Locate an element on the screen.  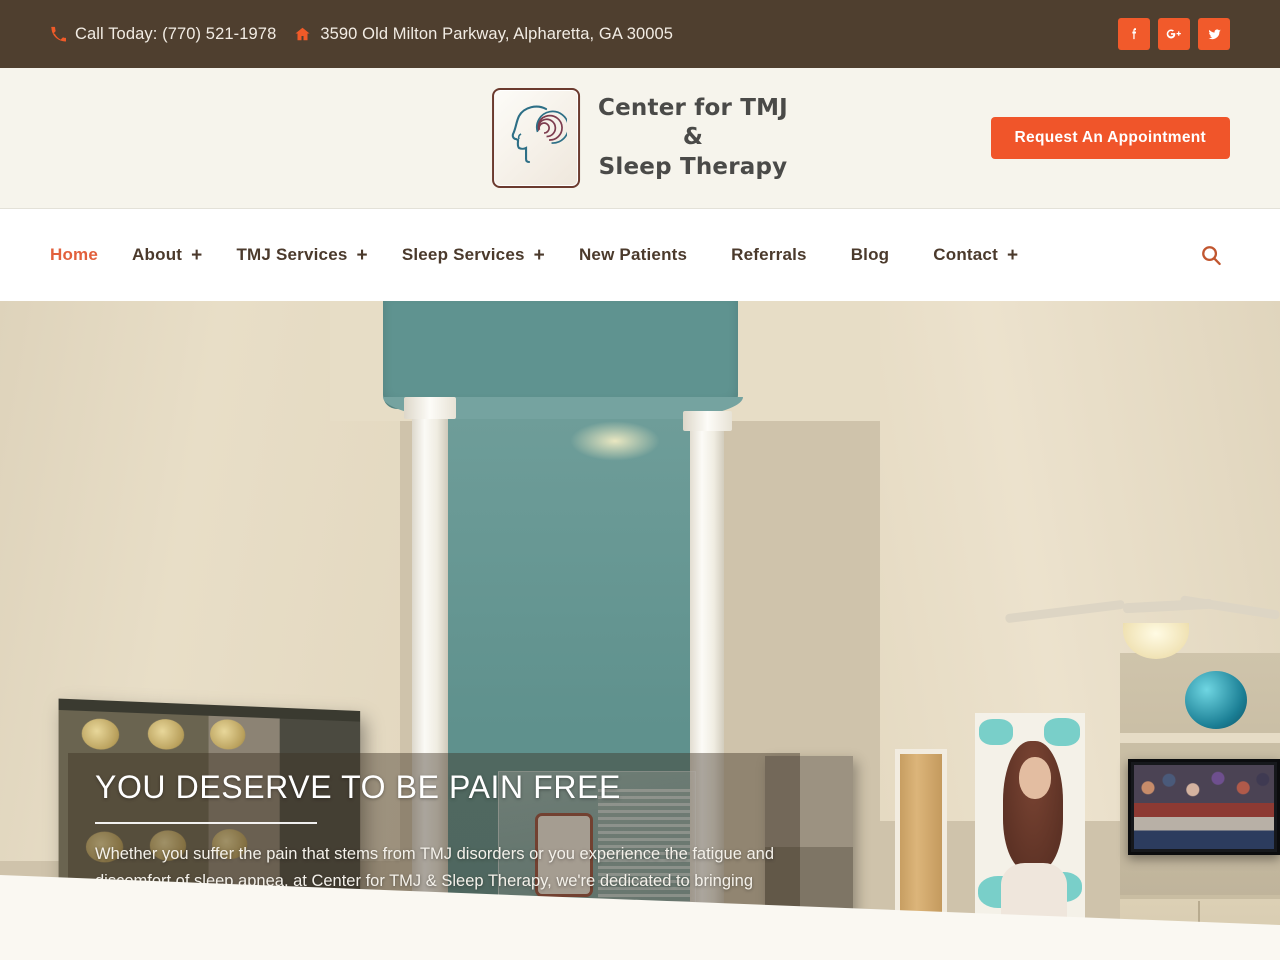
home-icon is located at coordinates (302, 34).